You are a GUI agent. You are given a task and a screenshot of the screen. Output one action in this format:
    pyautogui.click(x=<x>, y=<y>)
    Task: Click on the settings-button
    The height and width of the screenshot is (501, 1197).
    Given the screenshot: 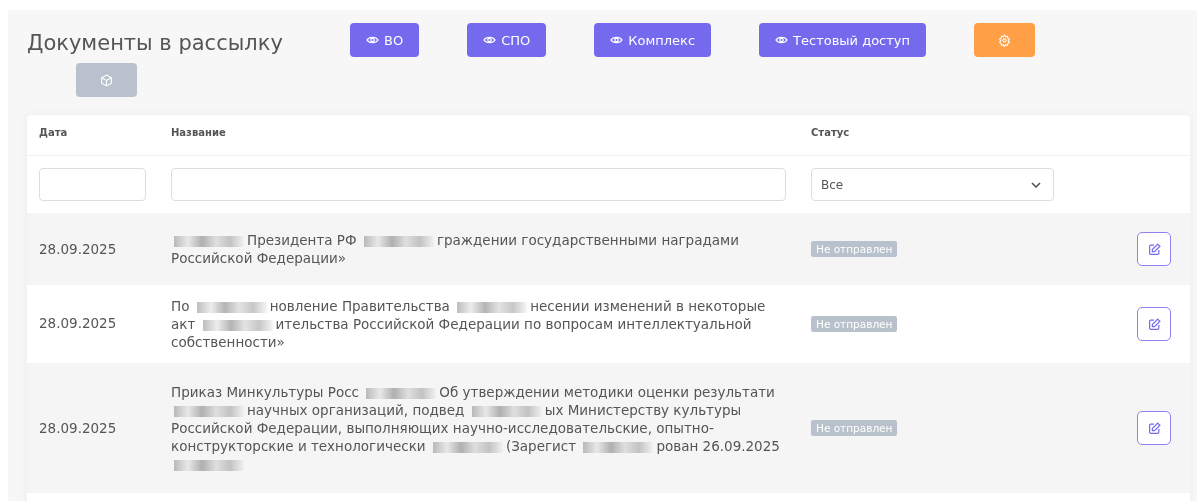 What is the action you would take?
    pyautogui.click(x=1005, y=40)
    